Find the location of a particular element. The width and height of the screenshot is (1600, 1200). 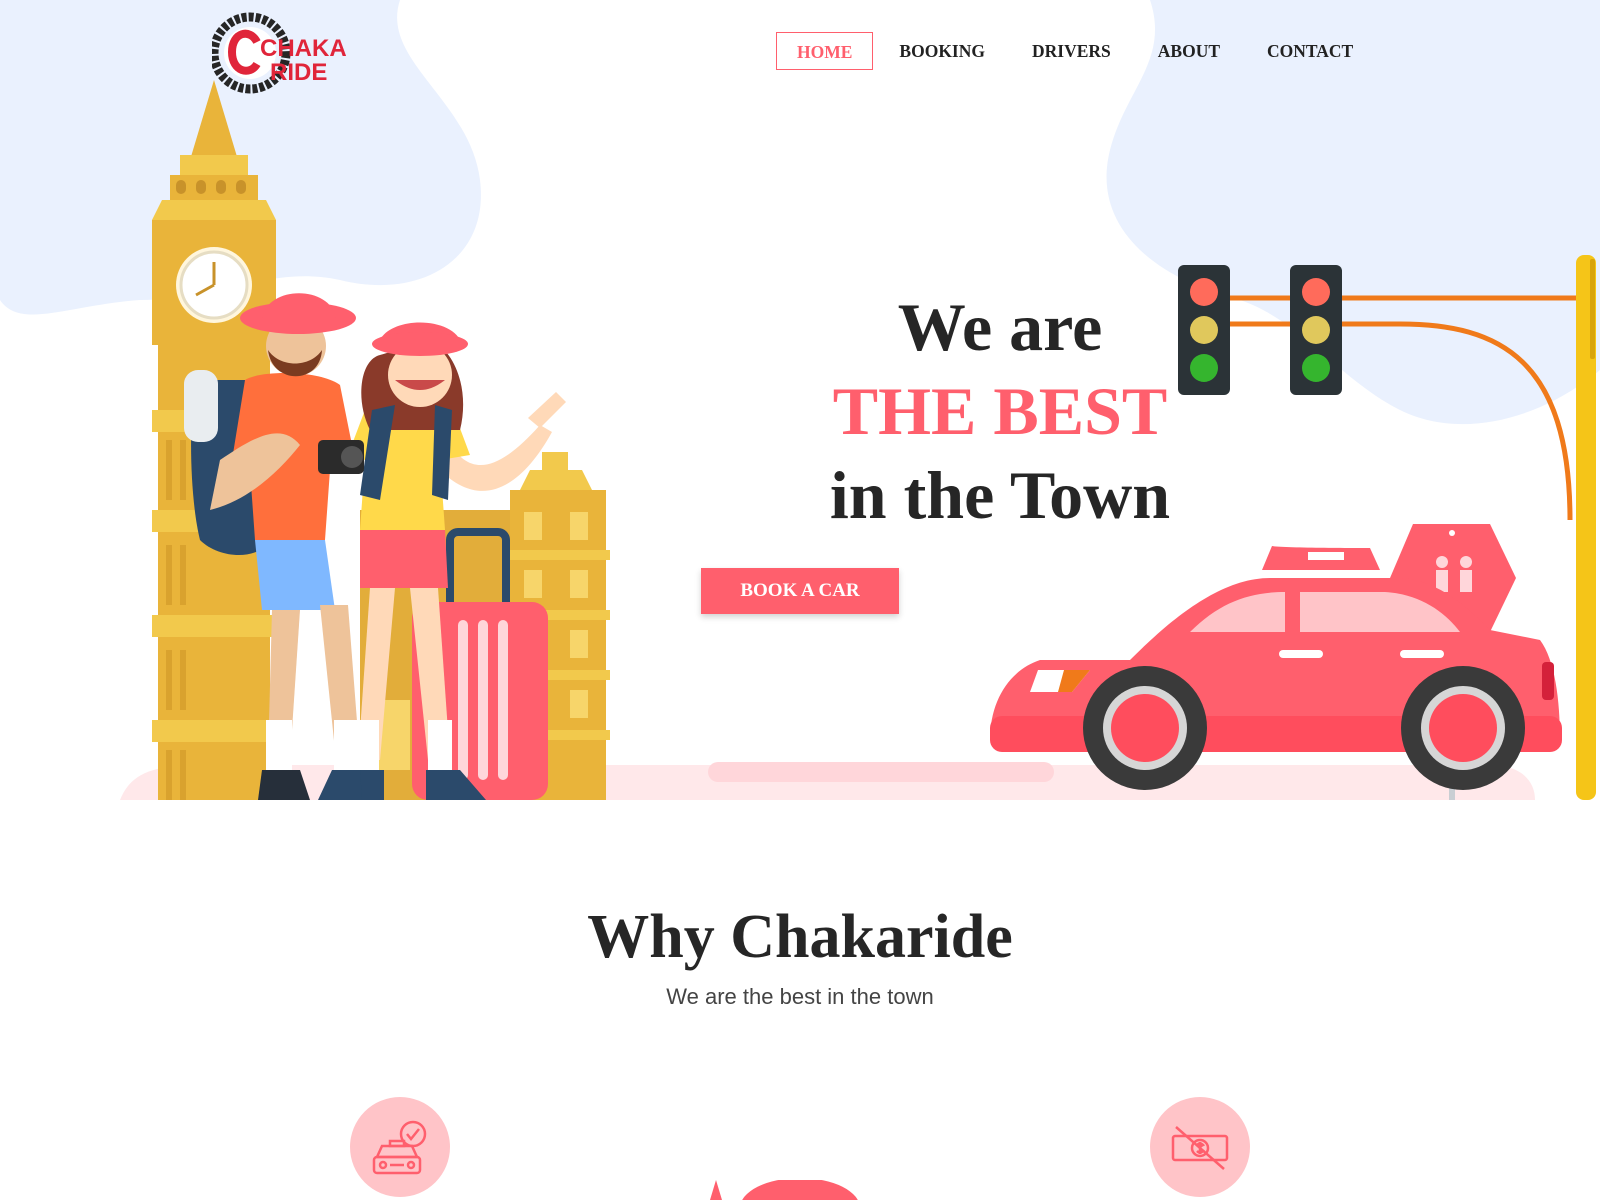

chakaride-logo: CHAKA RIDE is located at coordinates (283, 53).